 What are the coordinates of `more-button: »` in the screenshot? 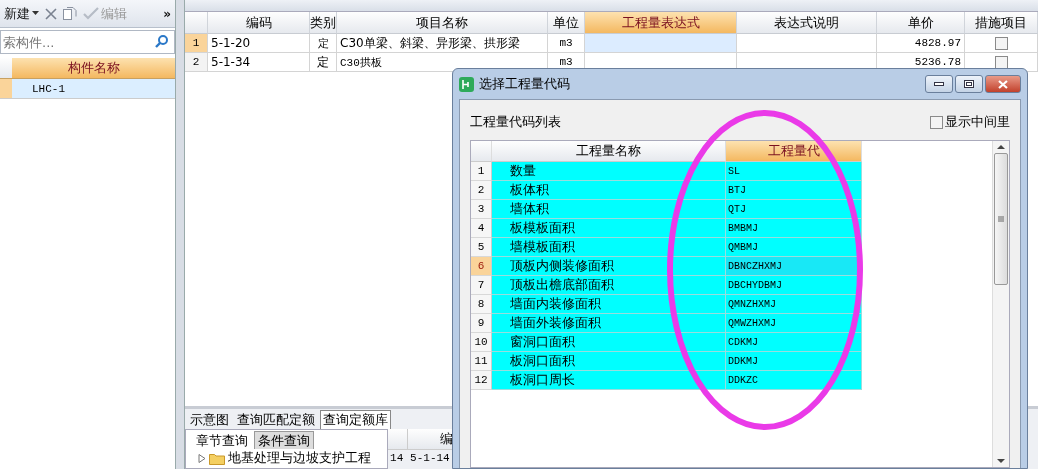 It's located at (167, 13).